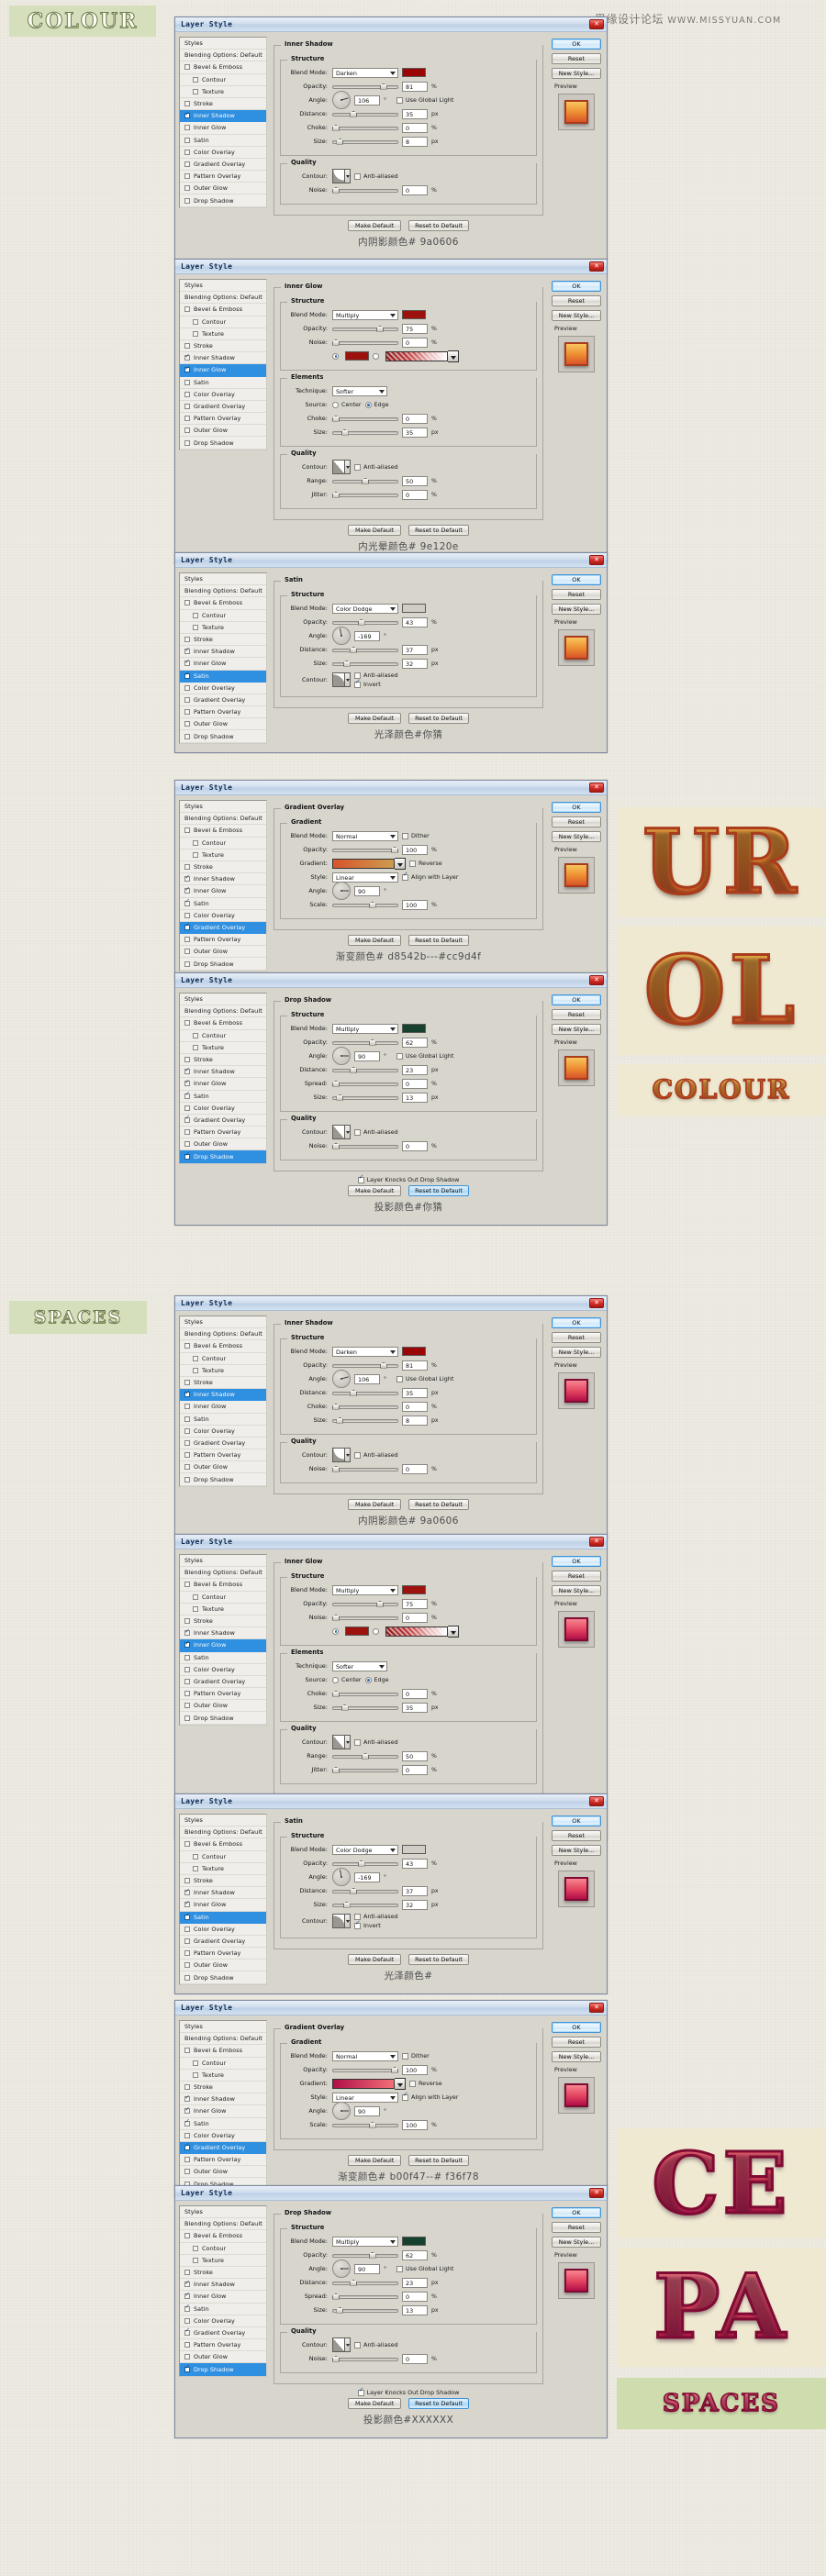 The height and width of the screenshot is (2576, 826). Describe the element at coordinates (596, 2193) in the screenshot. I see `close-icon: ✕` at that location.